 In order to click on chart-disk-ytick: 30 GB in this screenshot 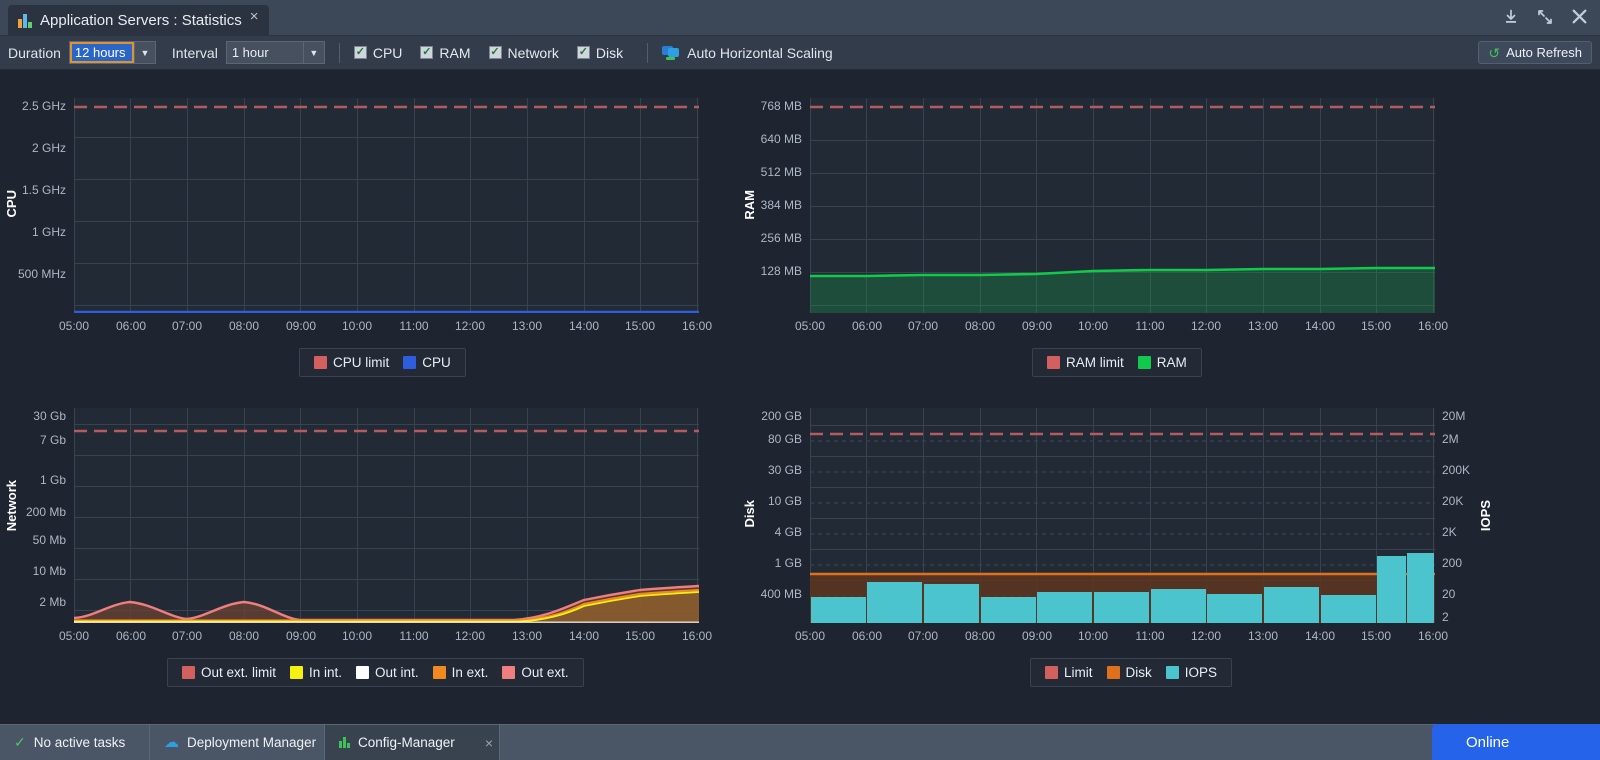, I will do `click(784, 470)`.